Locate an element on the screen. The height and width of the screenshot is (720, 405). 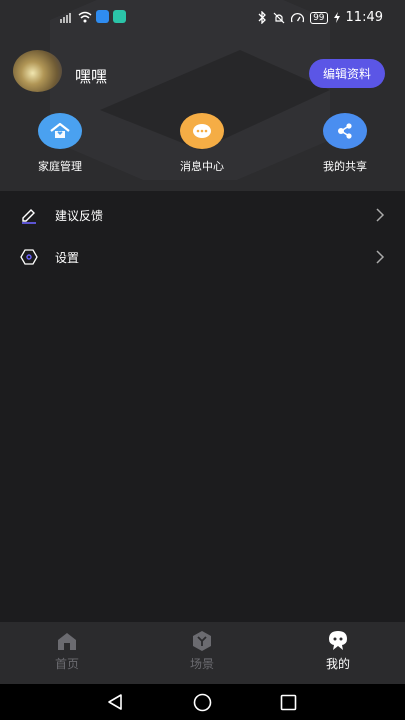
quick-action-label: 家庭管理 is located at coordinates (60, 166).